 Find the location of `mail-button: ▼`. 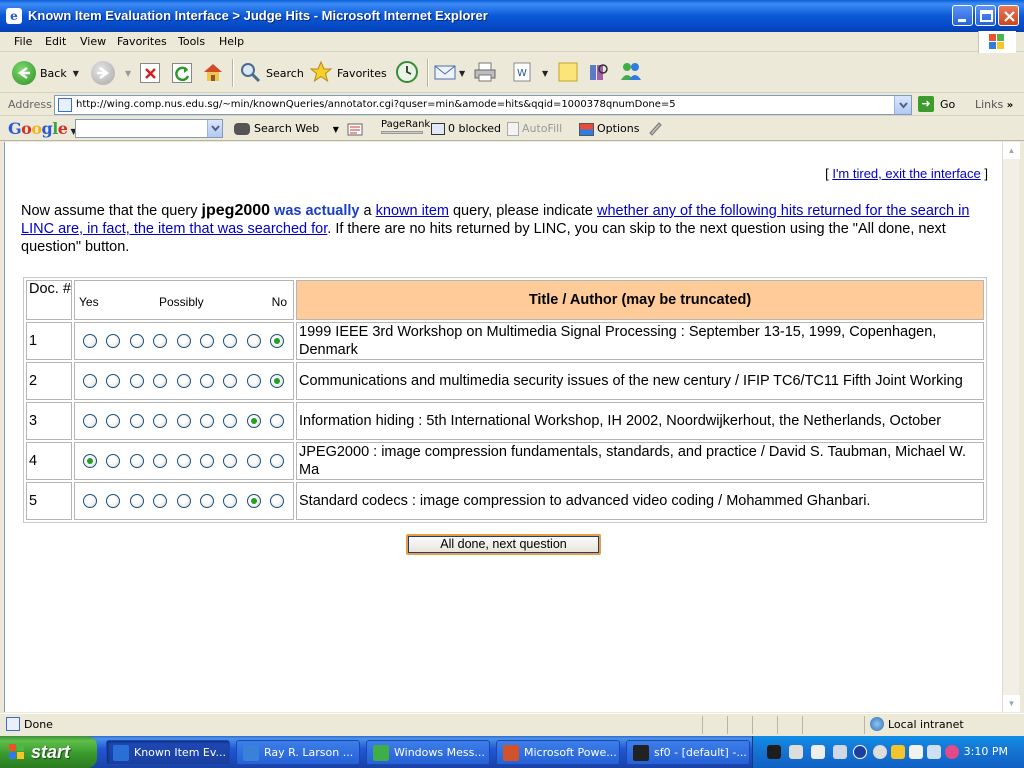

mail-button: ▼ is located at coordinates (449, 73).